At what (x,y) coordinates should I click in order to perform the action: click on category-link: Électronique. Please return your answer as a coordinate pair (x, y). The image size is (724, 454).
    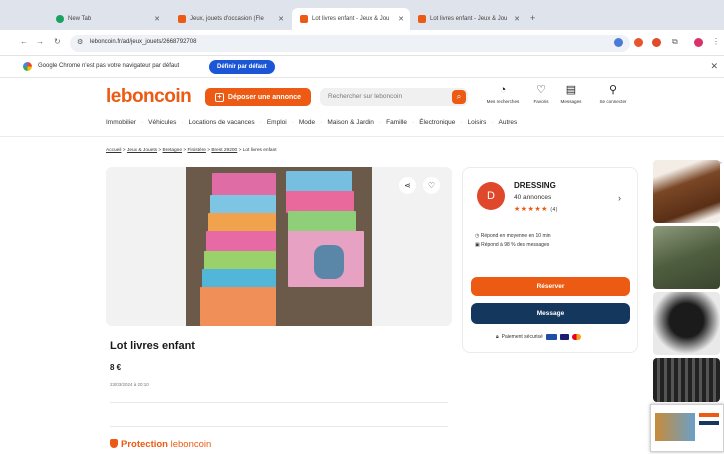
    Looking at the image, I should click on (437, 122).